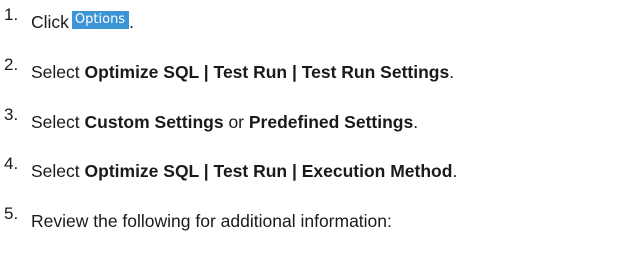  I want to click on step-prefix: Click, so click(50, 22).